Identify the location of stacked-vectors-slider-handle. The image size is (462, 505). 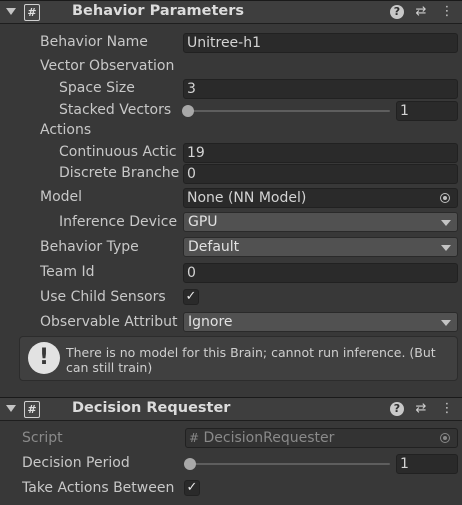
(188, 111).